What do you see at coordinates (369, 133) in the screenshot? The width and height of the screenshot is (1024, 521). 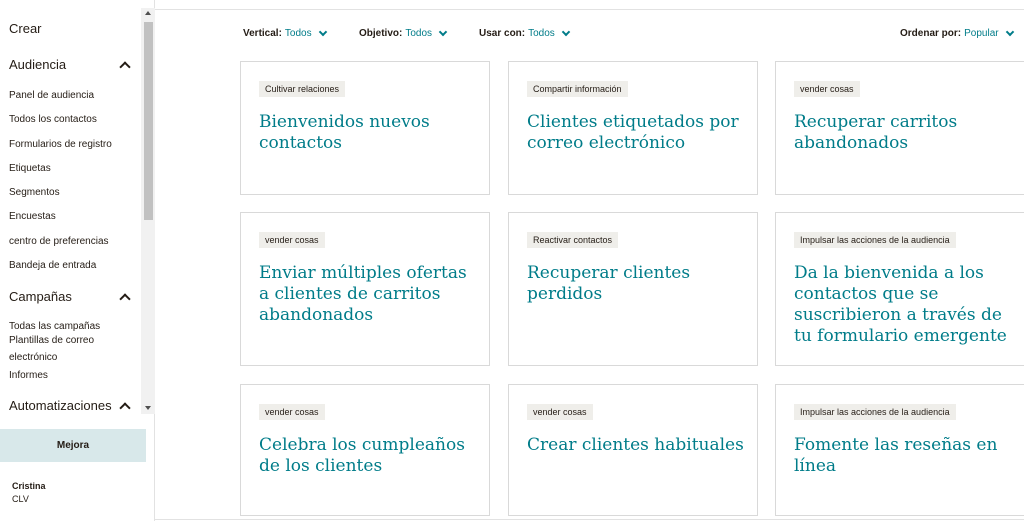 I see `card-title: Bienvenidos nuevos contactos` at bounding box center [369, 133].